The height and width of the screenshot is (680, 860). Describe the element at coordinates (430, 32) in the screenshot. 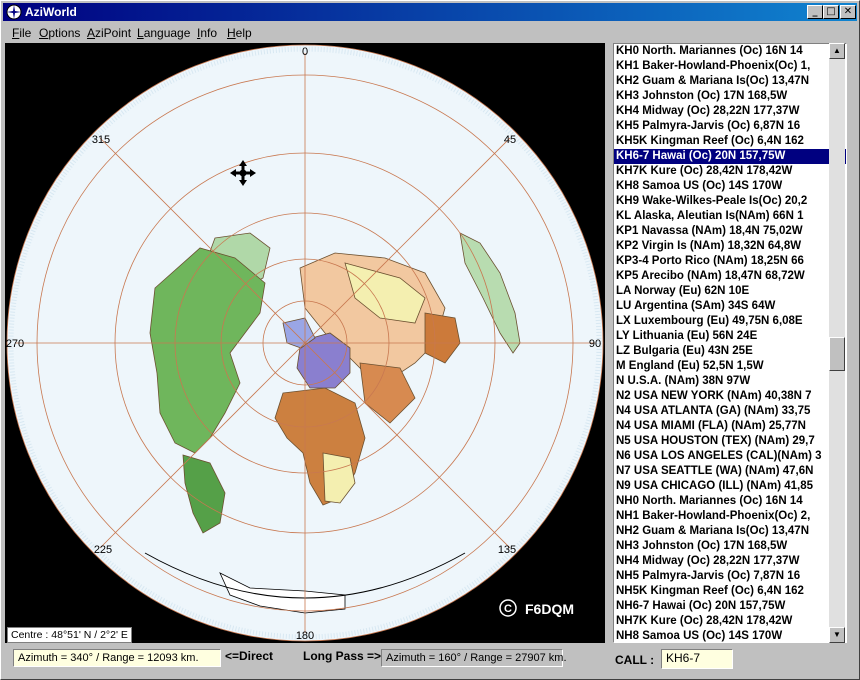

I see `menu-bar: File Options AziPoint Language Info Help` at that location.